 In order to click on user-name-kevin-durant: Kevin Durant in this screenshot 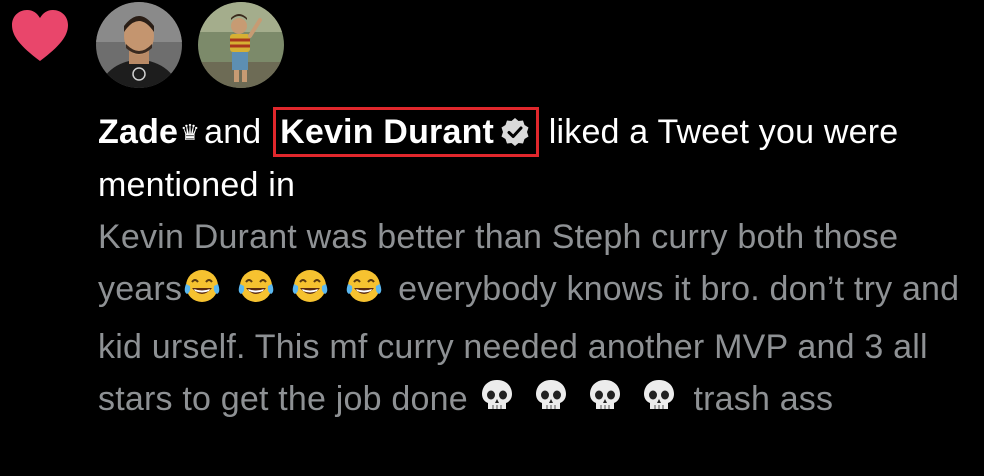, I will do `click(387, 132)`.